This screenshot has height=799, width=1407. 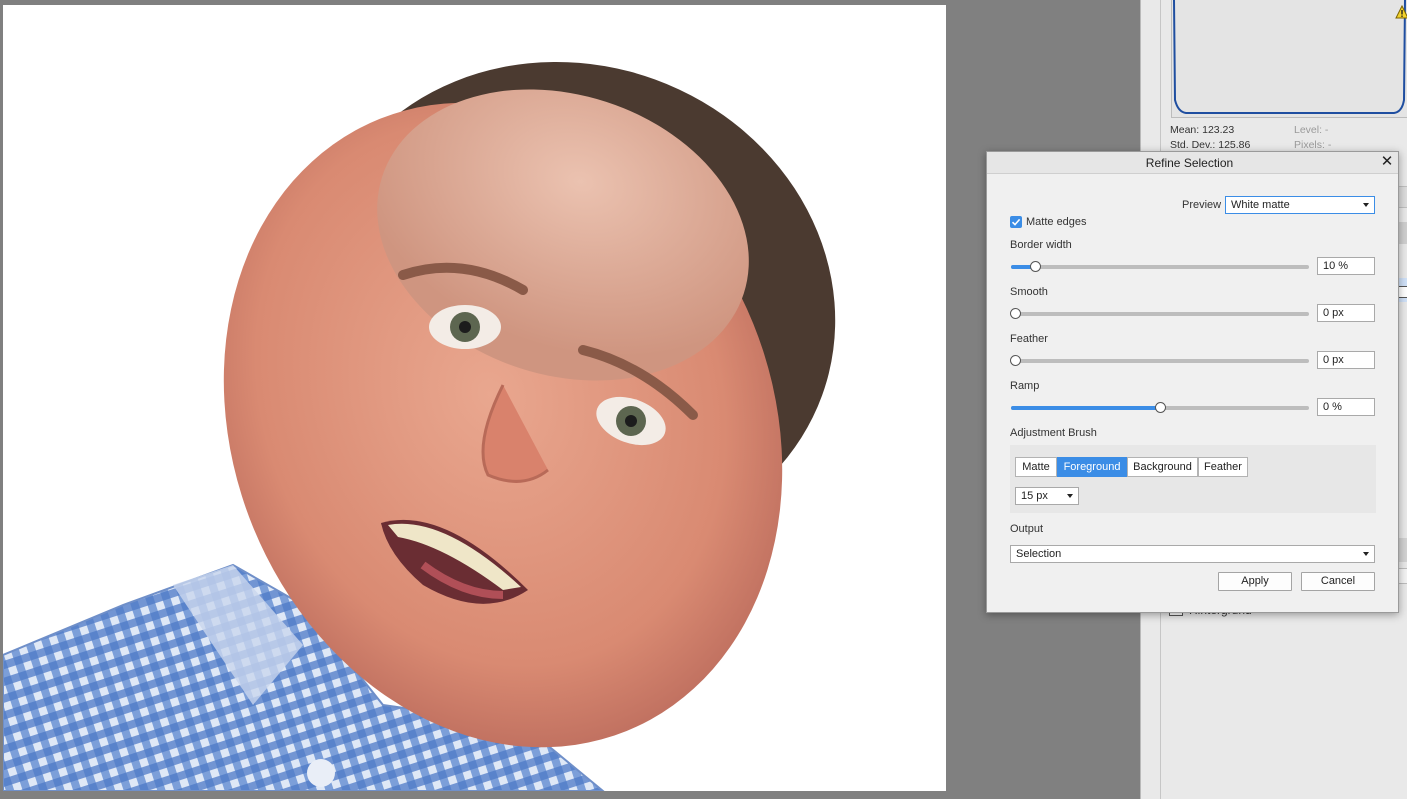 I want to click on histogram-mean: Mean: 123.23, so click(x=1202, y=130).